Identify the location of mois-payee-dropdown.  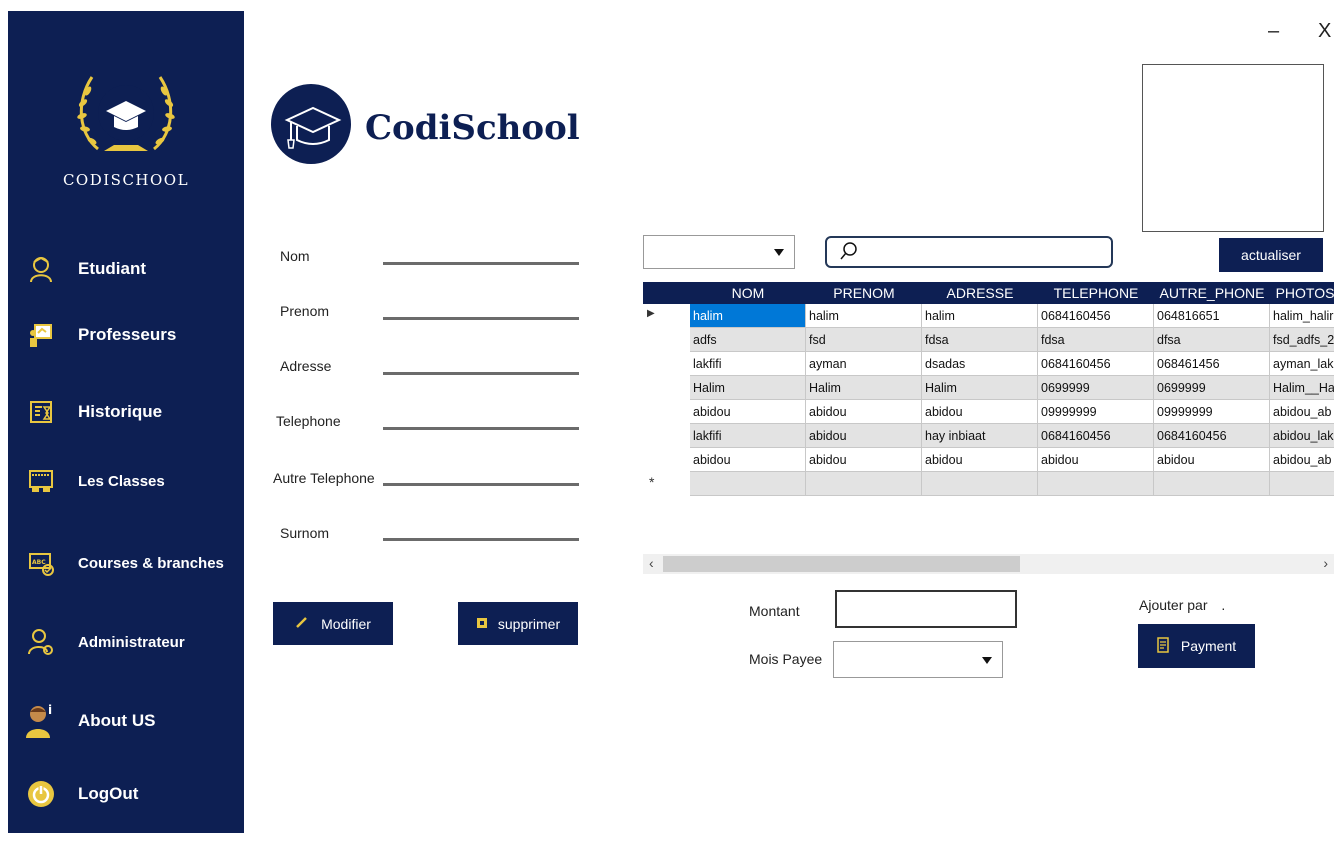
(918, 659).